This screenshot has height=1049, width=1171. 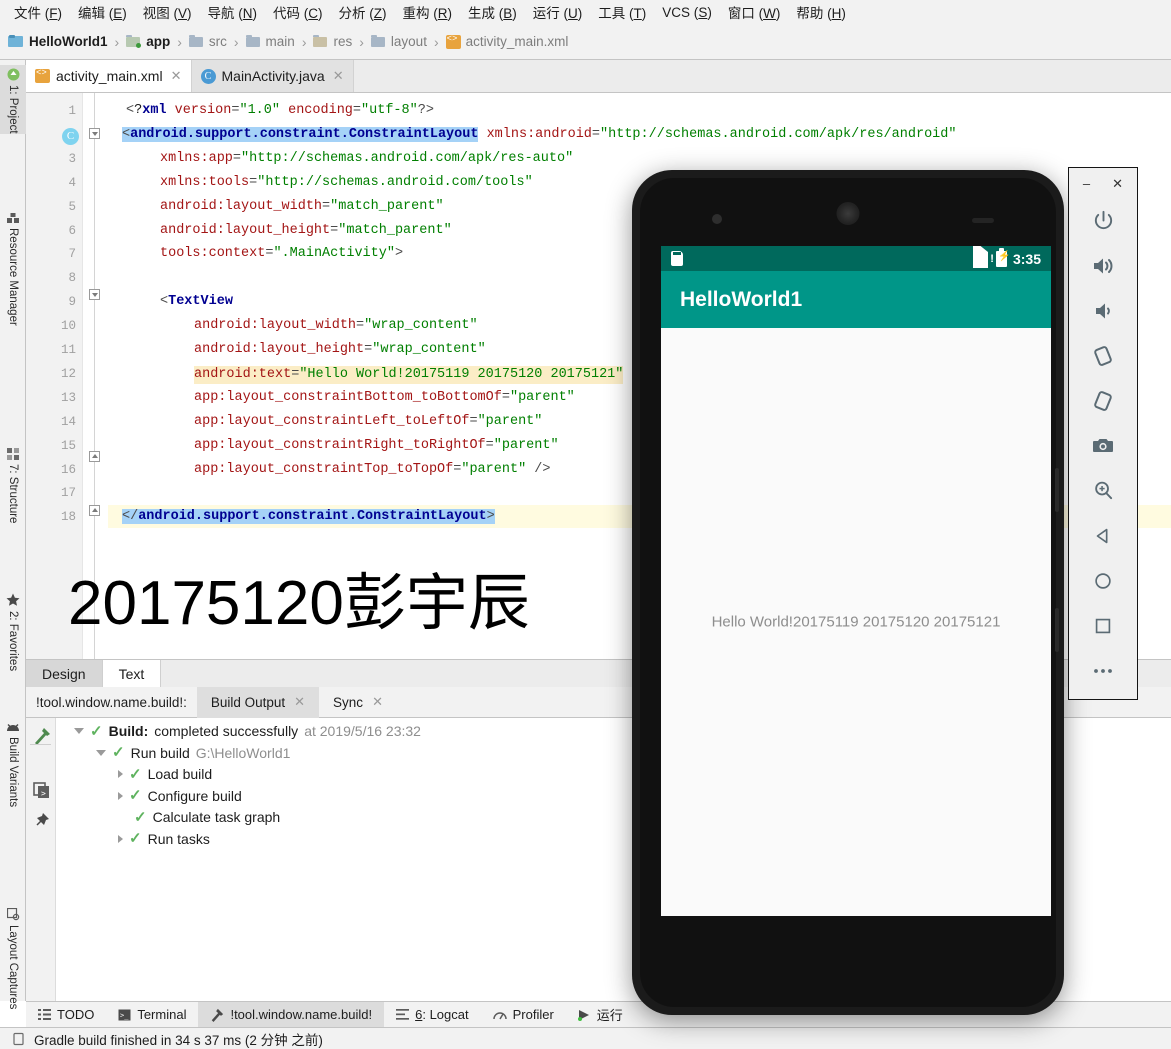 What do you see at coordinates (66, 1015) in the screenshot?
I see `bottom-tab-todo: TODO` at bounding box center [66, 1015].